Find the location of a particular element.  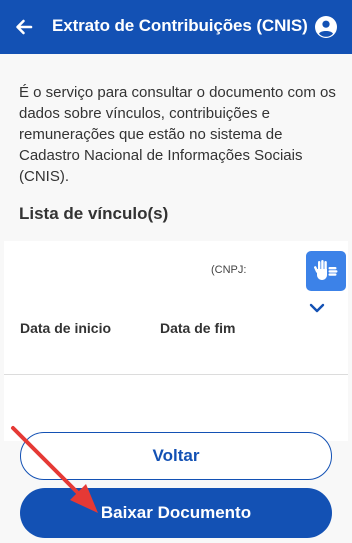

back-button is located at coordinates (24, 27).